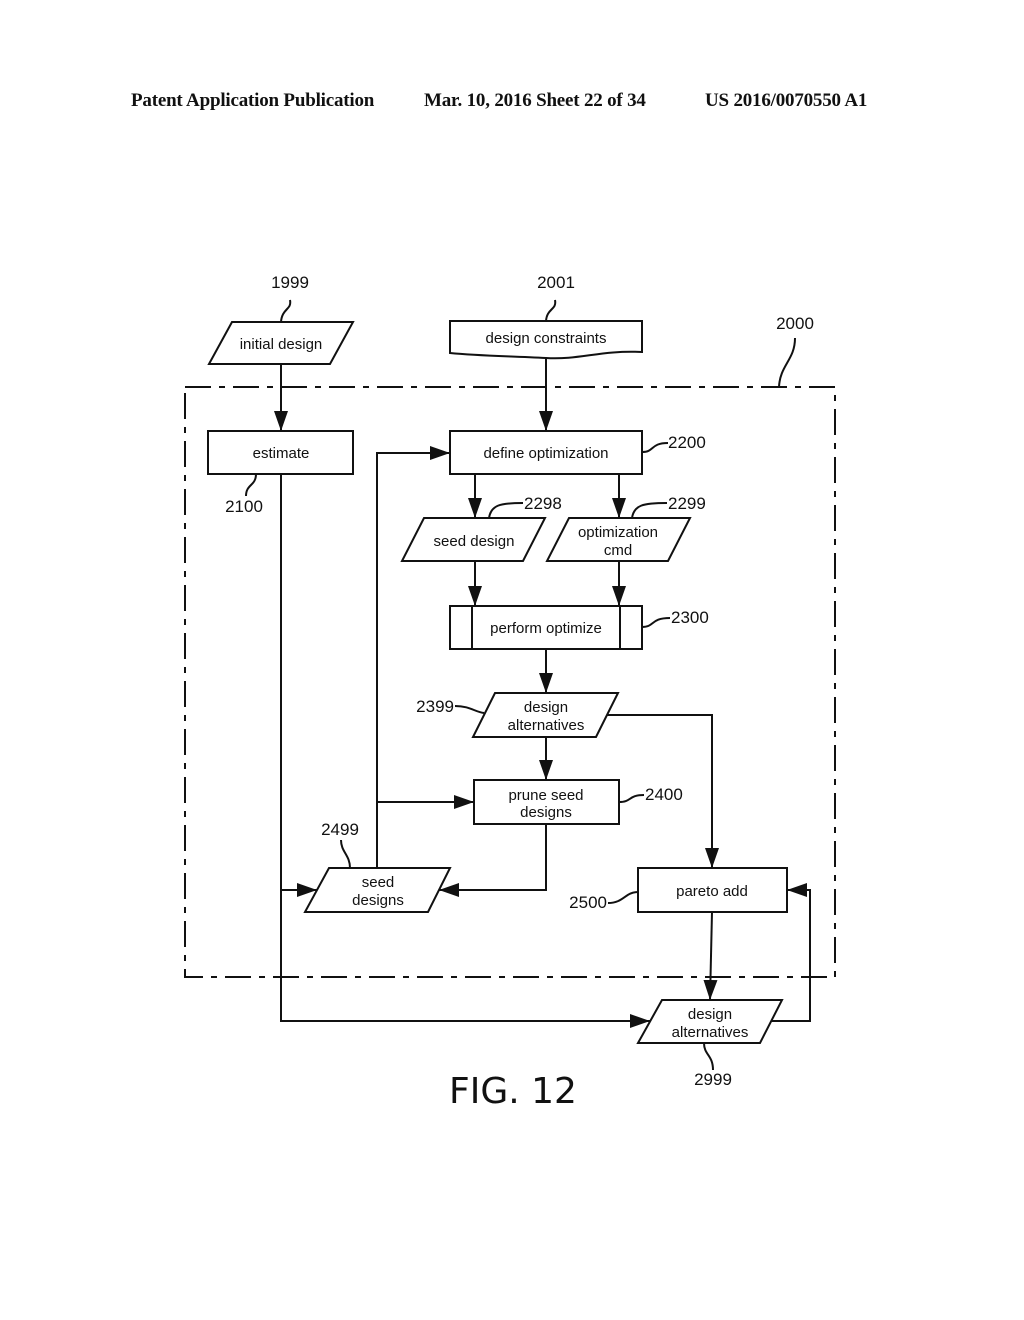  What do you see at coordinates (413, 657) in the screenshot?
I see `edge-seeds-to-define` at bounding box center [413, 657].